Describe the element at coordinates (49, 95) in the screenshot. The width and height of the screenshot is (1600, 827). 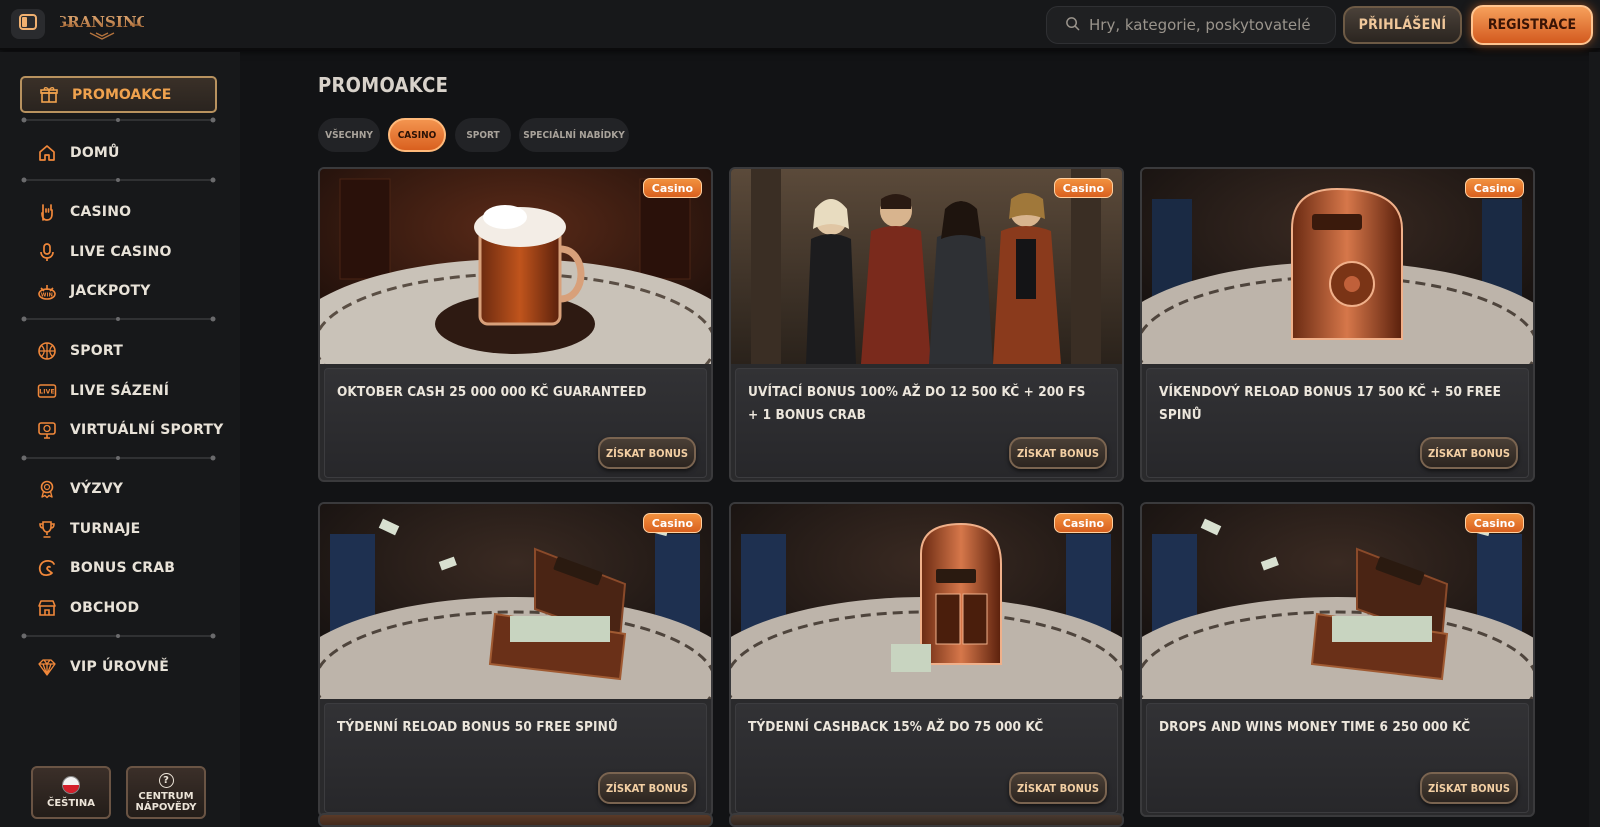
I see `gift-icon` at that location.